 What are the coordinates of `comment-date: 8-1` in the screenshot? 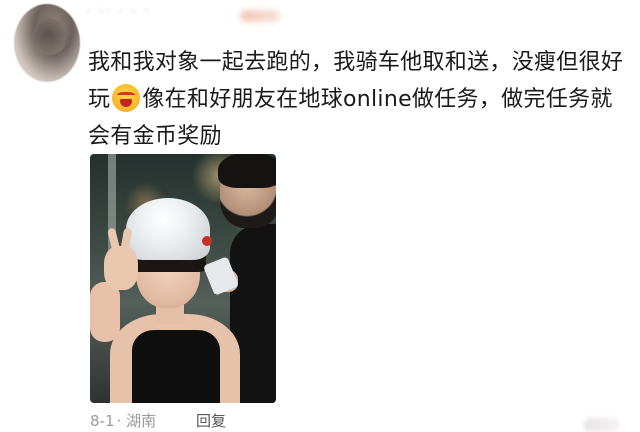 It's located at (102, 421).